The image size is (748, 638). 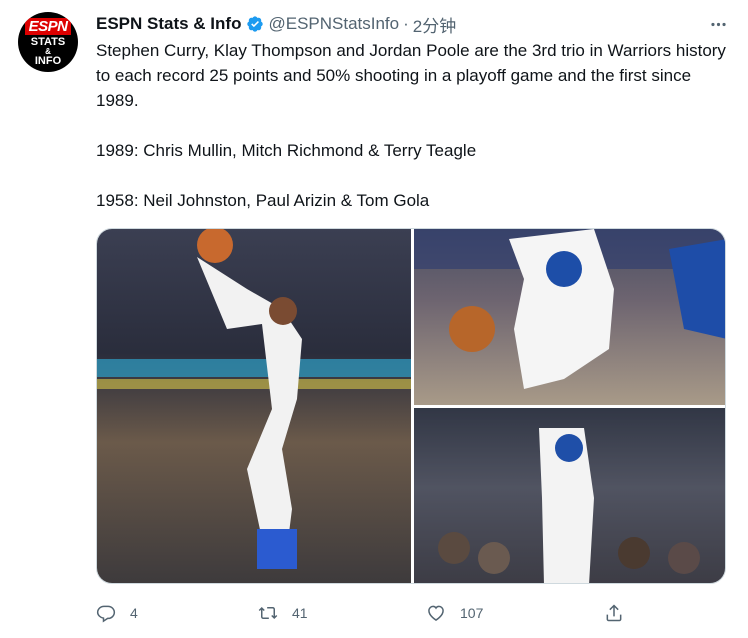 I want to click on tweet-actions: 4 41 107, so click(x=411, y=613).